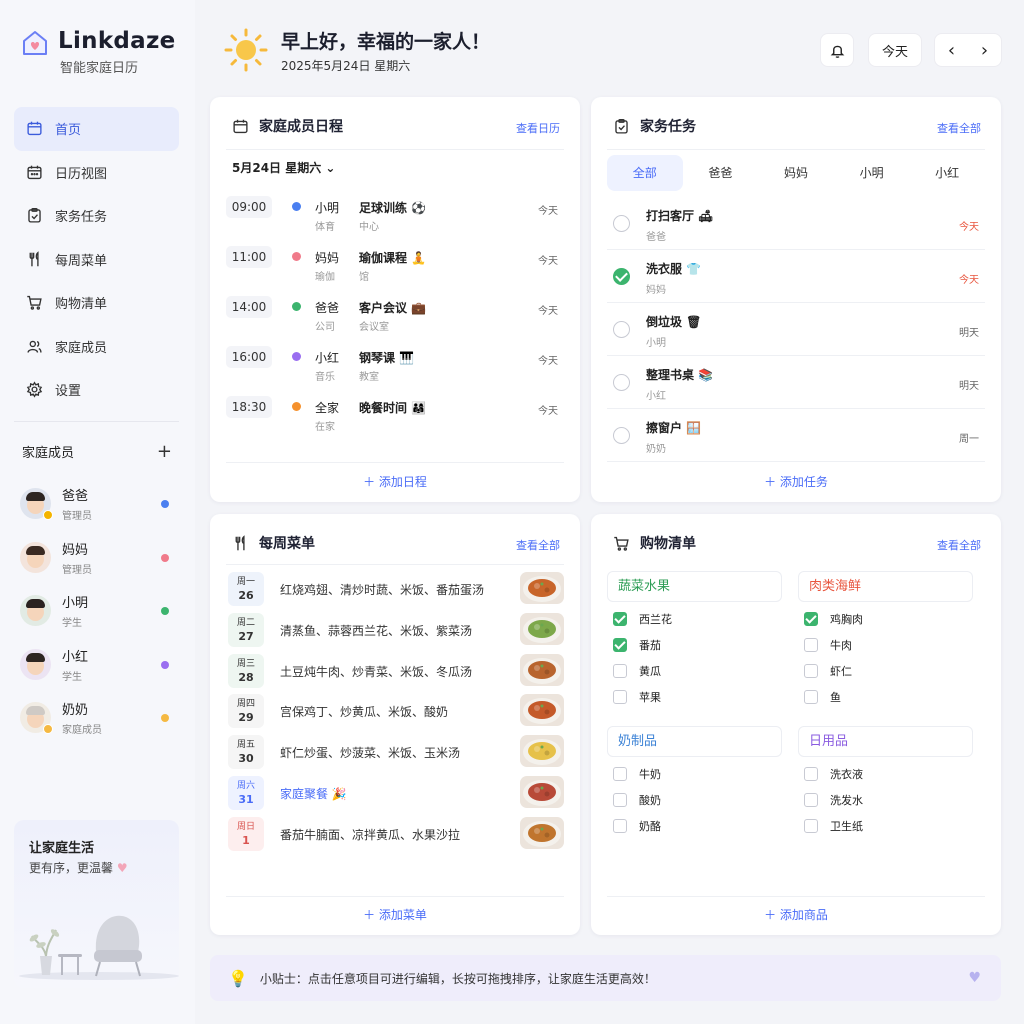 The width and height of the screenshot is (1024, 1024). What do you see at coordinates (96, 904) in the screenshot?
I see `promo-card: 让家庭生活 更有序，更温馨 ♥` at bounding box center [96, 904].